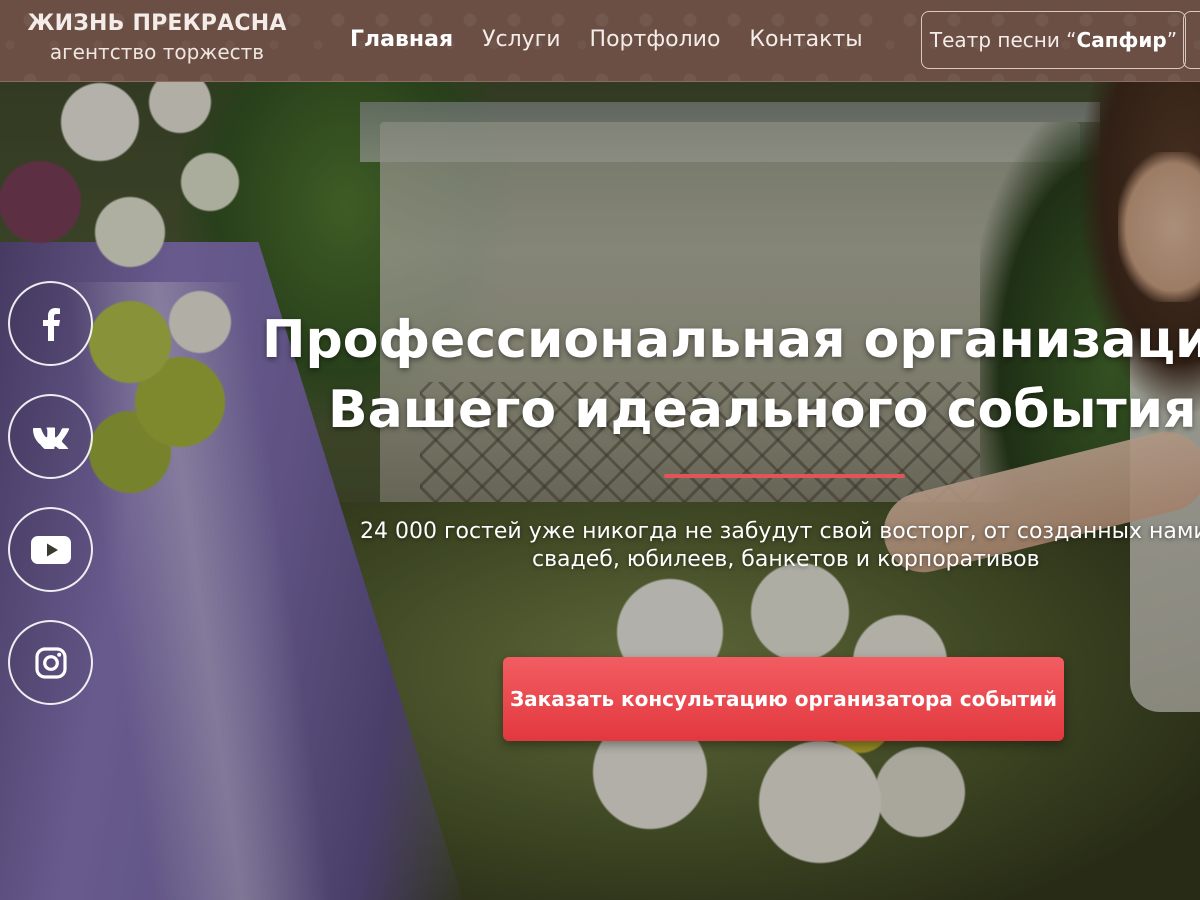 This screenshot has height=900, width=1200. I want to click on vk-icon, so click(50, 436).